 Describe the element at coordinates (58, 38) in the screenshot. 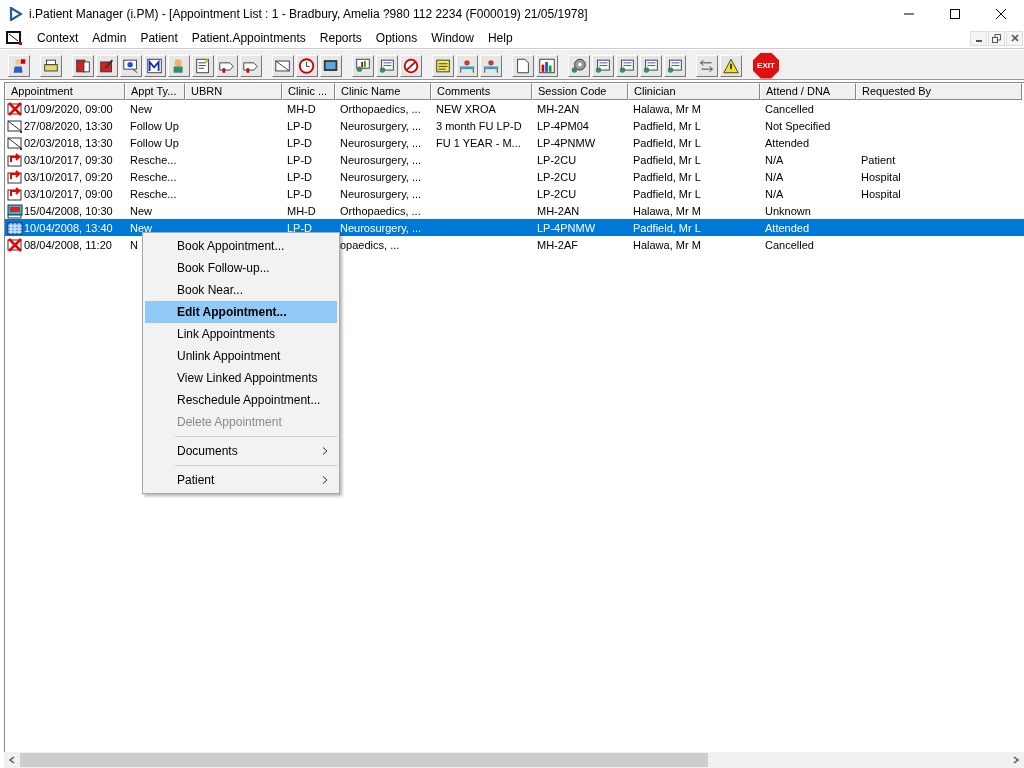

I see `menu-item: Context` at that location.